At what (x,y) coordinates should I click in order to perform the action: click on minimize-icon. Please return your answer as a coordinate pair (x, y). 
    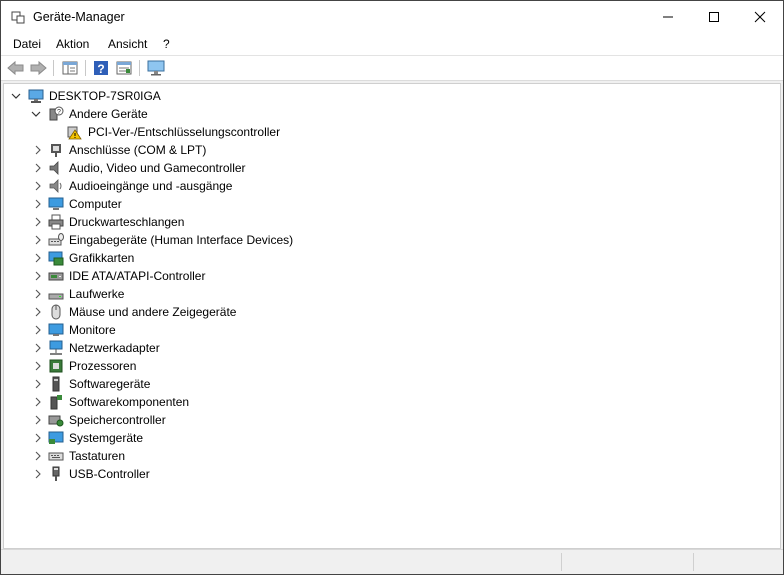
    Looking at the image, I should click on (668, 17).